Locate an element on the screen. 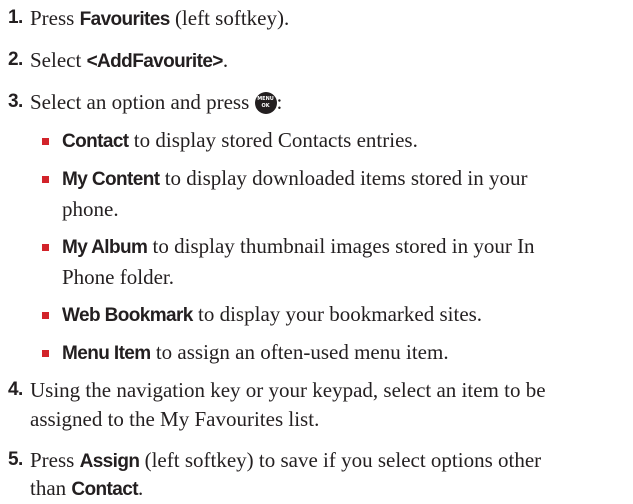  step-4-cont: assigned to the My Favourites list. is located at coordinates (174, 419).